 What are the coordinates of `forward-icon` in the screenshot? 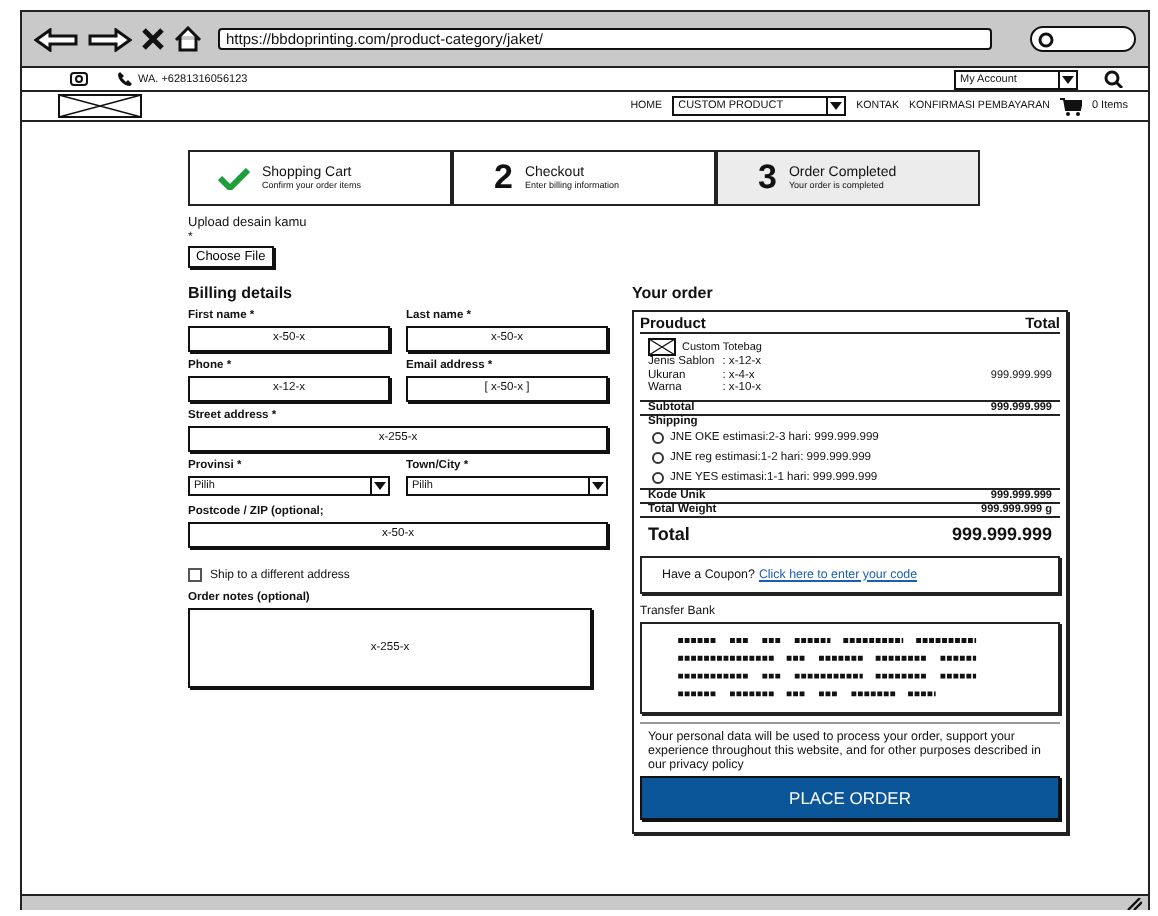 It's located at (110, 39).